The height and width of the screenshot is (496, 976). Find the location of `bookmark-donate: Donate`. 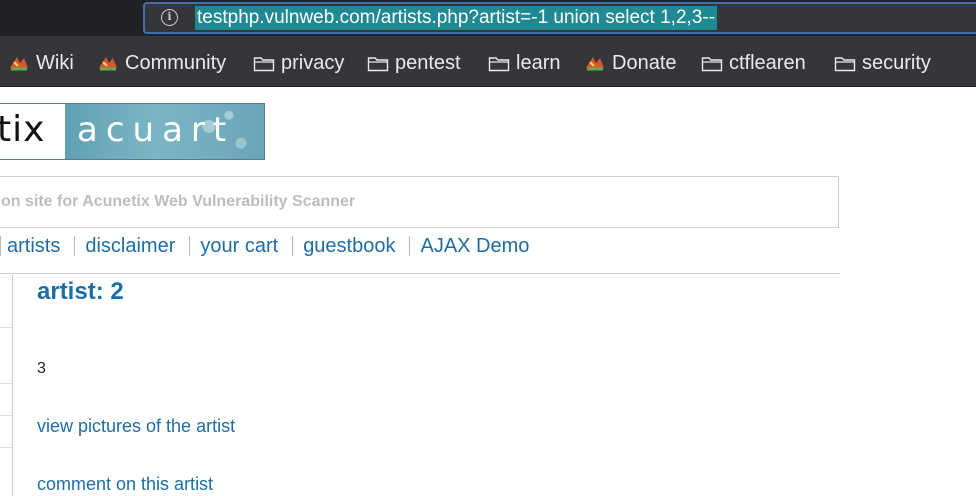

bookmark-donate: Donate is located at coordinates (630, 63).